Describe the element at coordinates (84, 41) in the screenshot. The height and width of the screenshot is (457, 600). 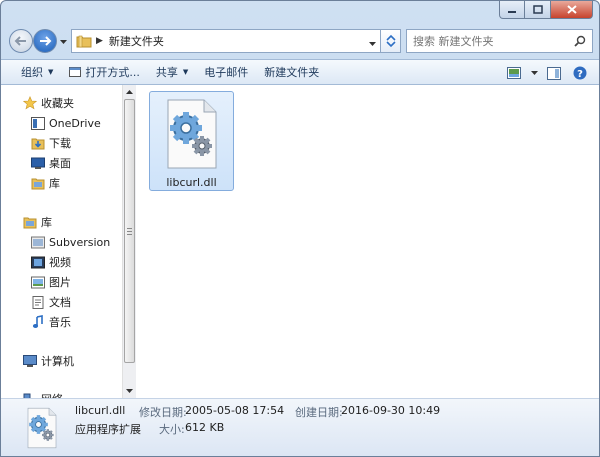
I see `folder-icon` at that location.